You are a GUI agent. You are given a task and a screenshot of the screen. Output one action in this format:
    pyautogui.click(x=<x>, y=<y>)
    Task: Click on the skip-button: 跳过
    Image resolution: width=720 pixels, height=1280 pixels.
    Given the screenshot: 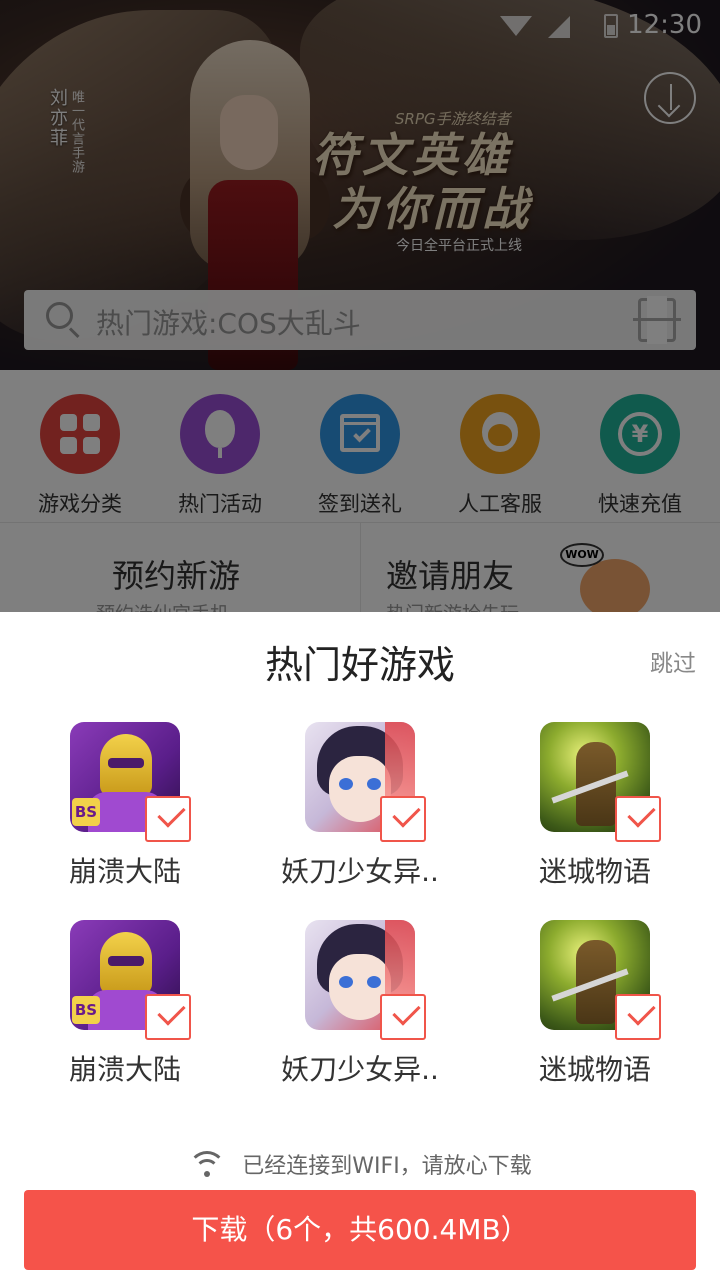 What is the action you would take?
    pyautogui.click(x=673, y=661)
    